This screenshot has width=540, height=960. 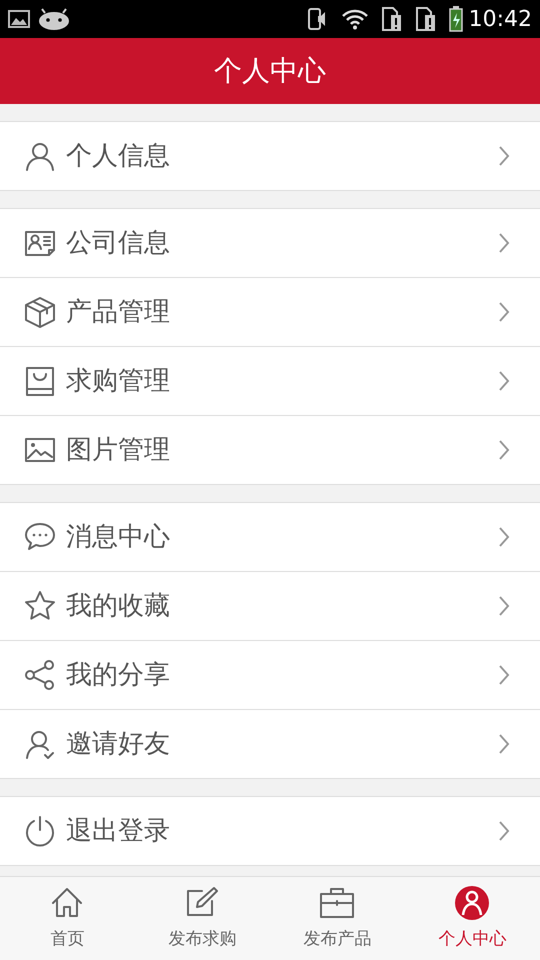 I want to click on android-icon, so click(x=54, y=19).